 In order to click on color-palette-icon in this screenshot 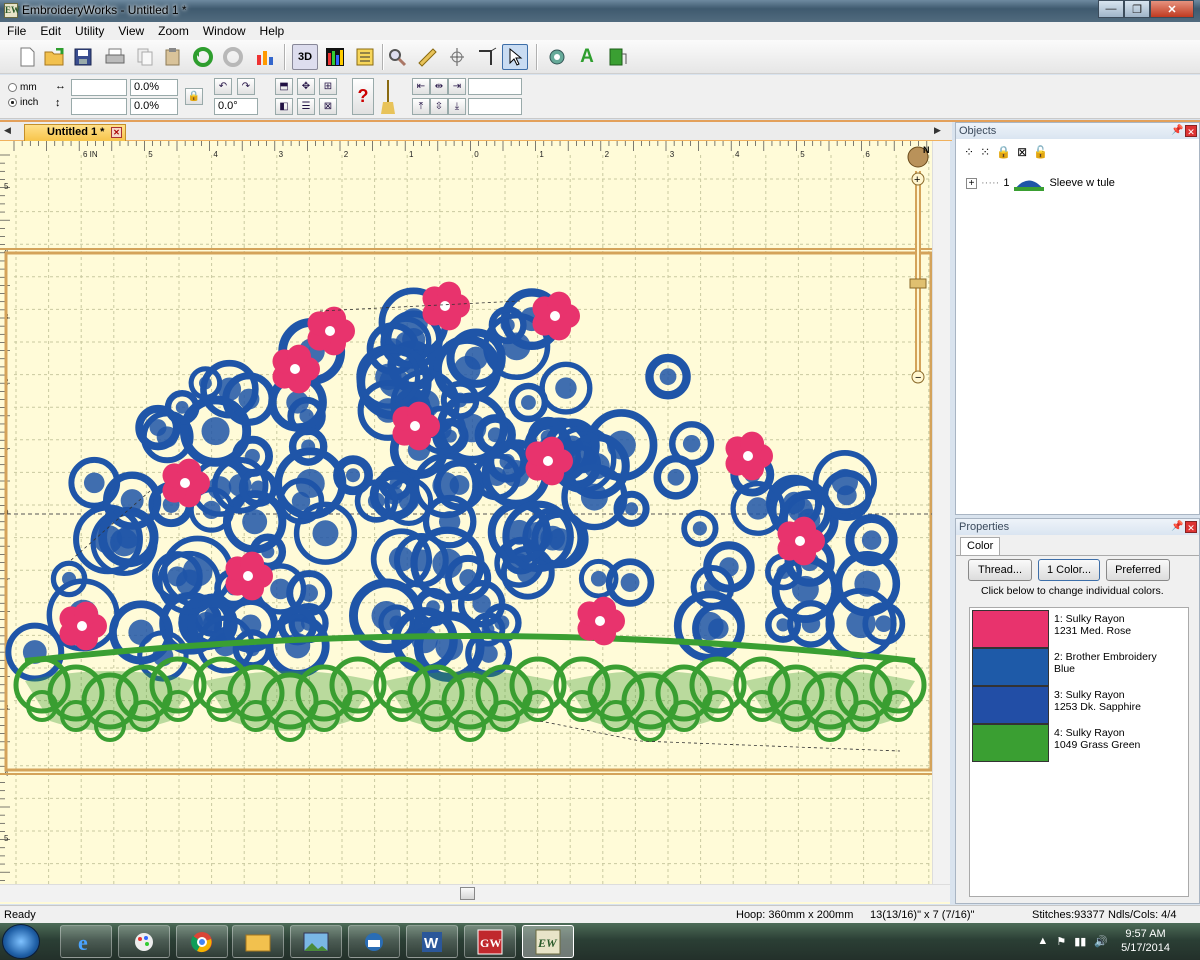, I will do `click(335, 57)`.